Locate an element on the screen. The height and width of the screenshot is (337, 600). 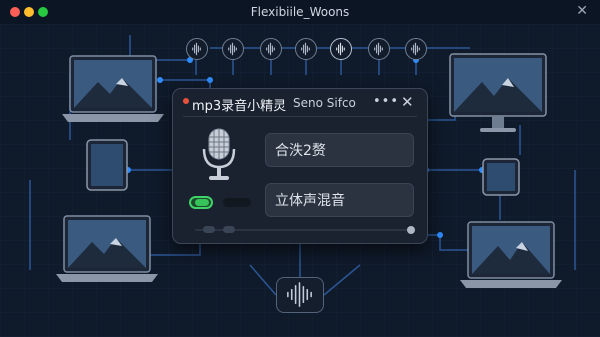
progress-handle is located at coordinates (411, 230).